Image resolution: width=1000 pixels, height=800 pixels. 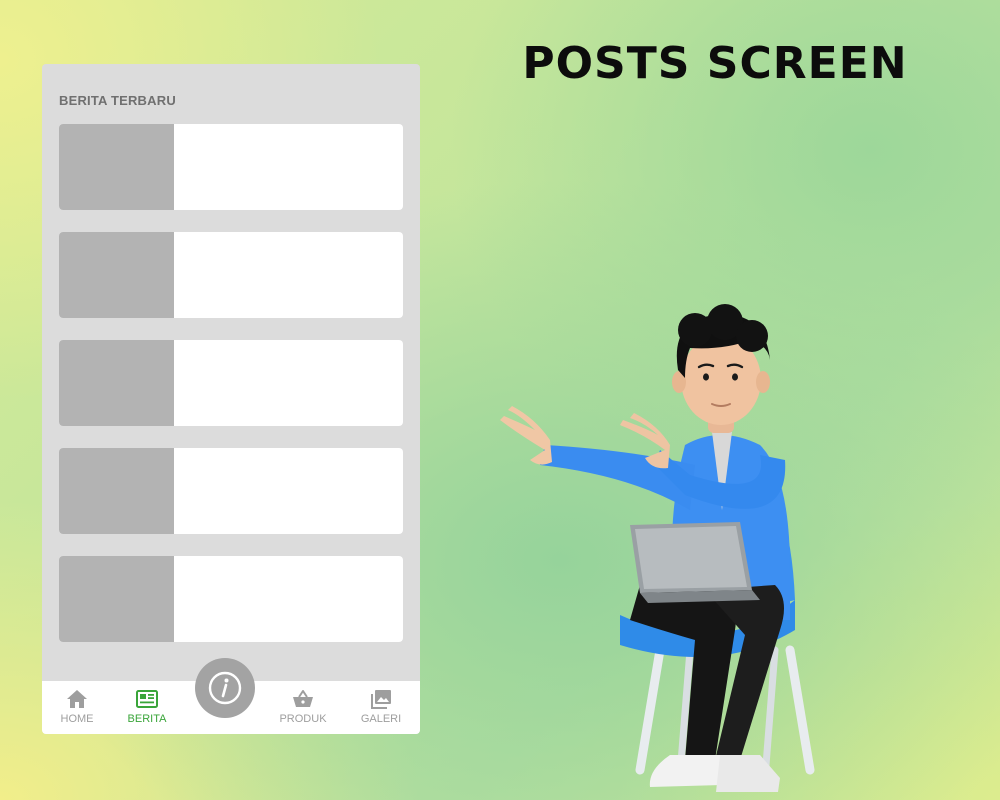 I want to click on info-fab-button, so click(x=225, y=688).